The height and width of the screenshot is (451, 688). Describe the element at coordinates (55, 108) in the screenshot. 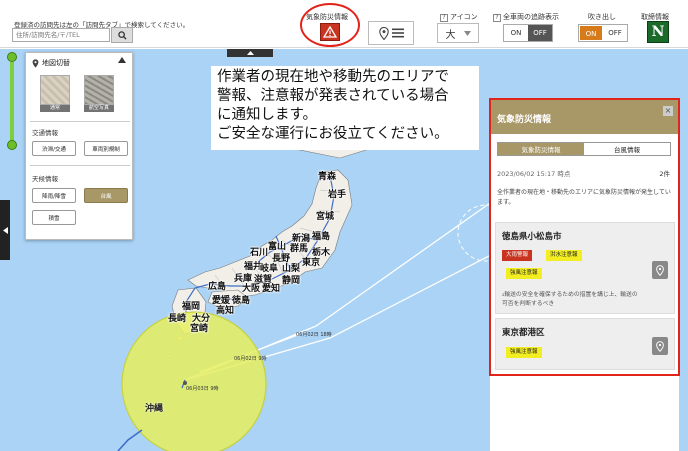

I see `map-type-standard-label: 通常` at that location.